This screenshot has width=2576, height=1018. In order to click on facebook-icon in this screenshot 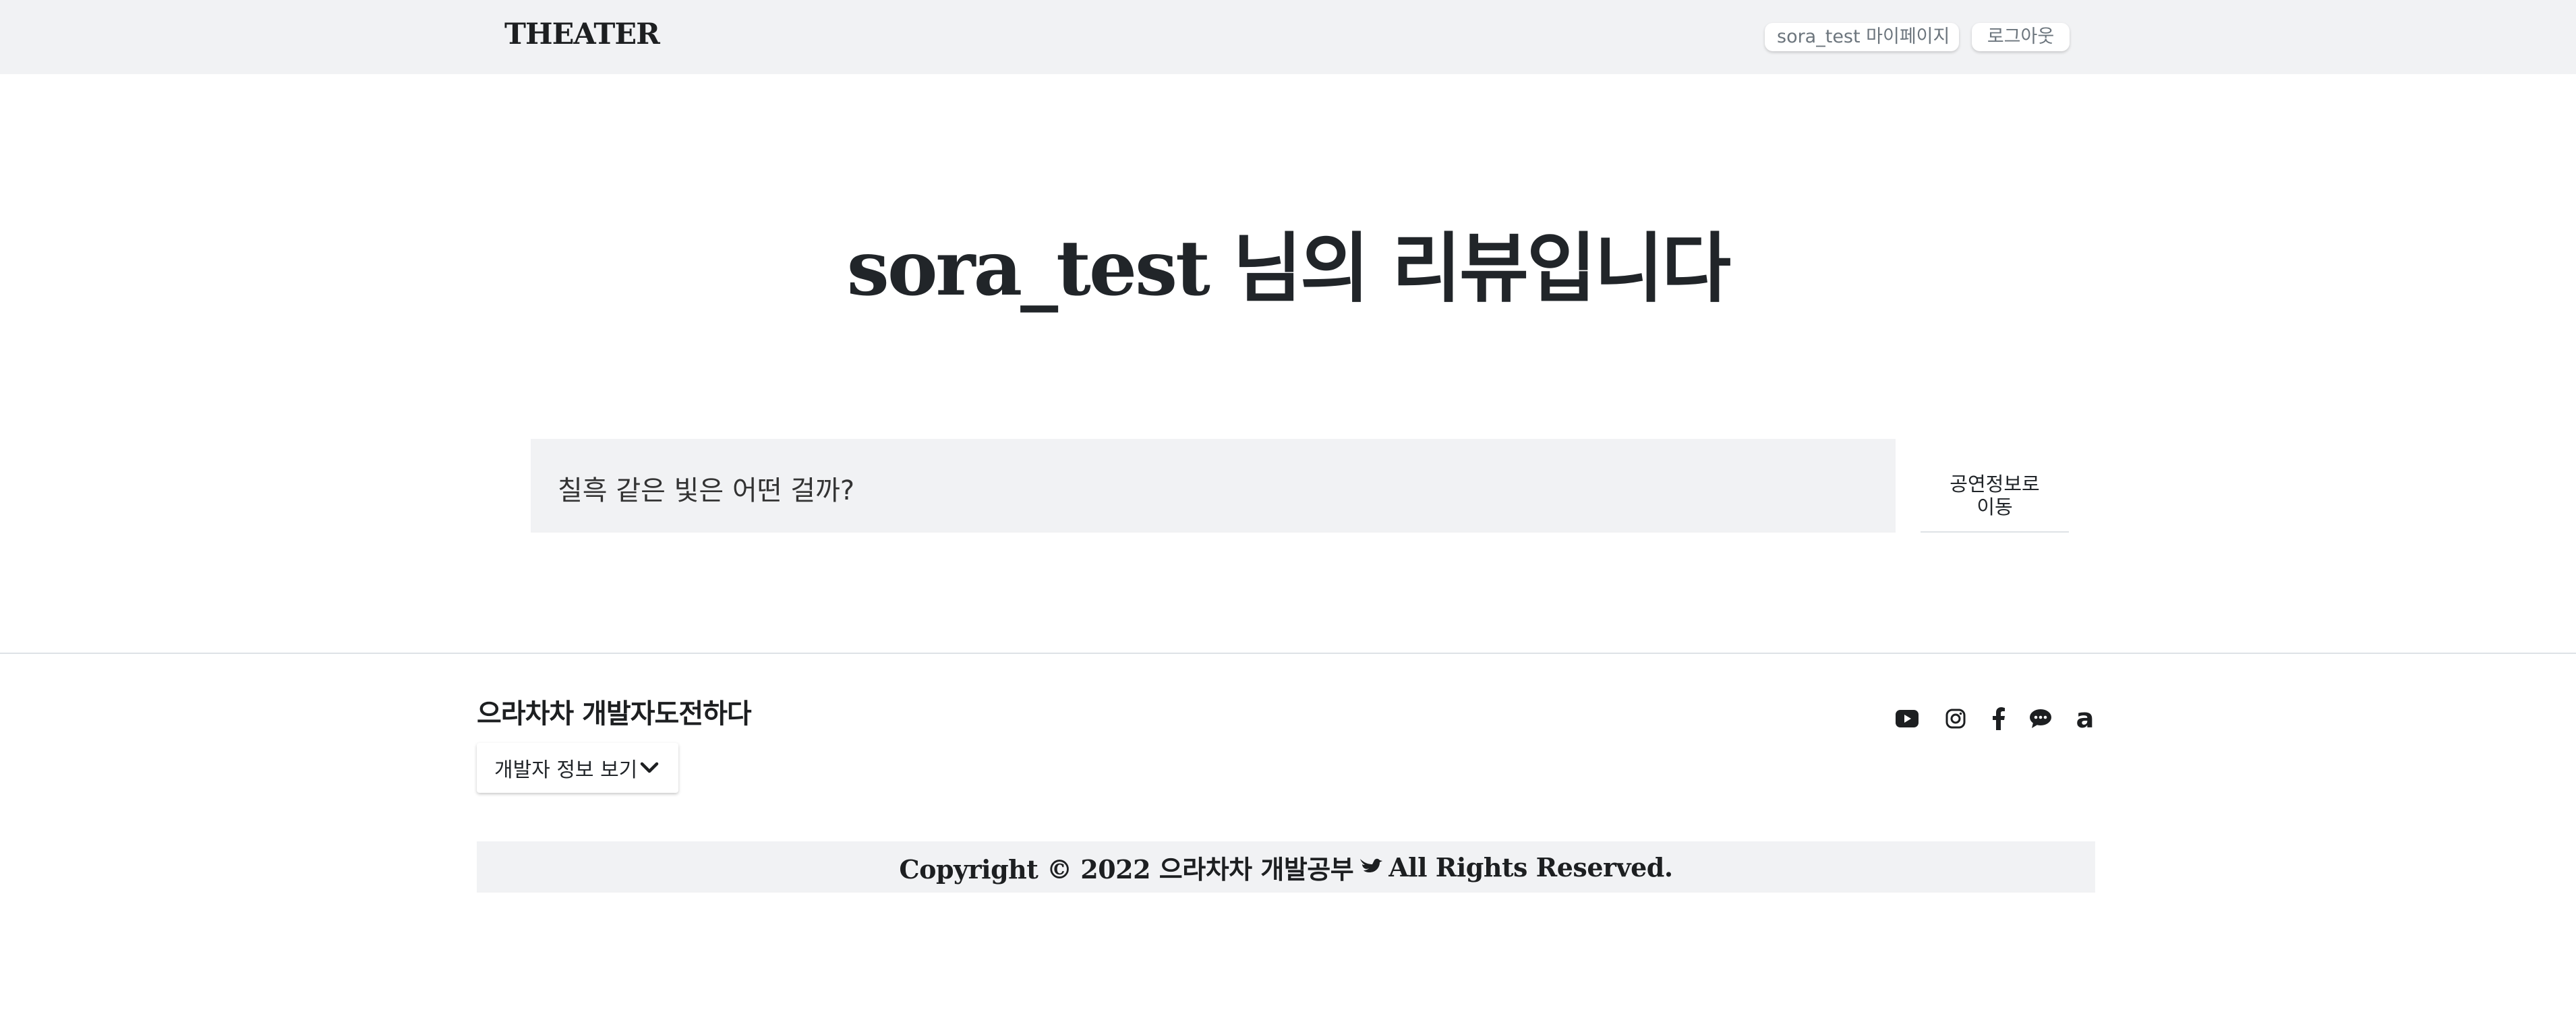, I will do `click(1998, 718)`.